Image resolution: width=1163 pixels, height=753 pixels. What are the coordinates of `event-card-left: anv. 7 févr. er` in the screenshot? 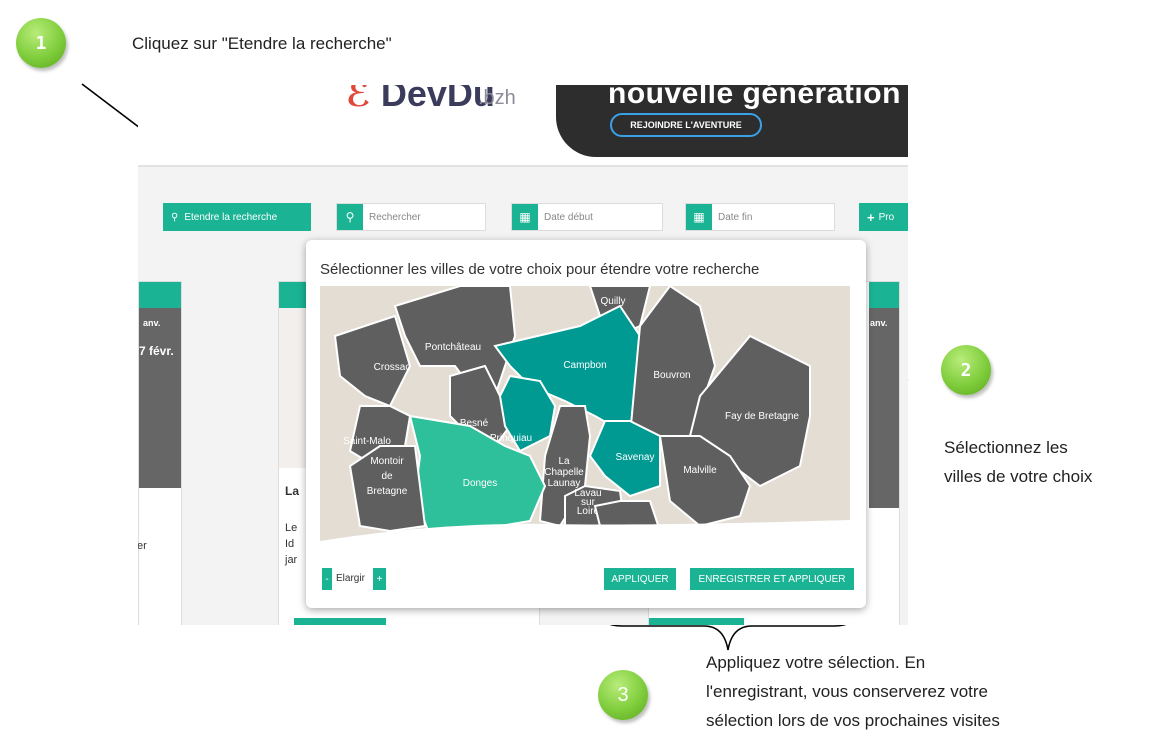 It's located at (160, 453).